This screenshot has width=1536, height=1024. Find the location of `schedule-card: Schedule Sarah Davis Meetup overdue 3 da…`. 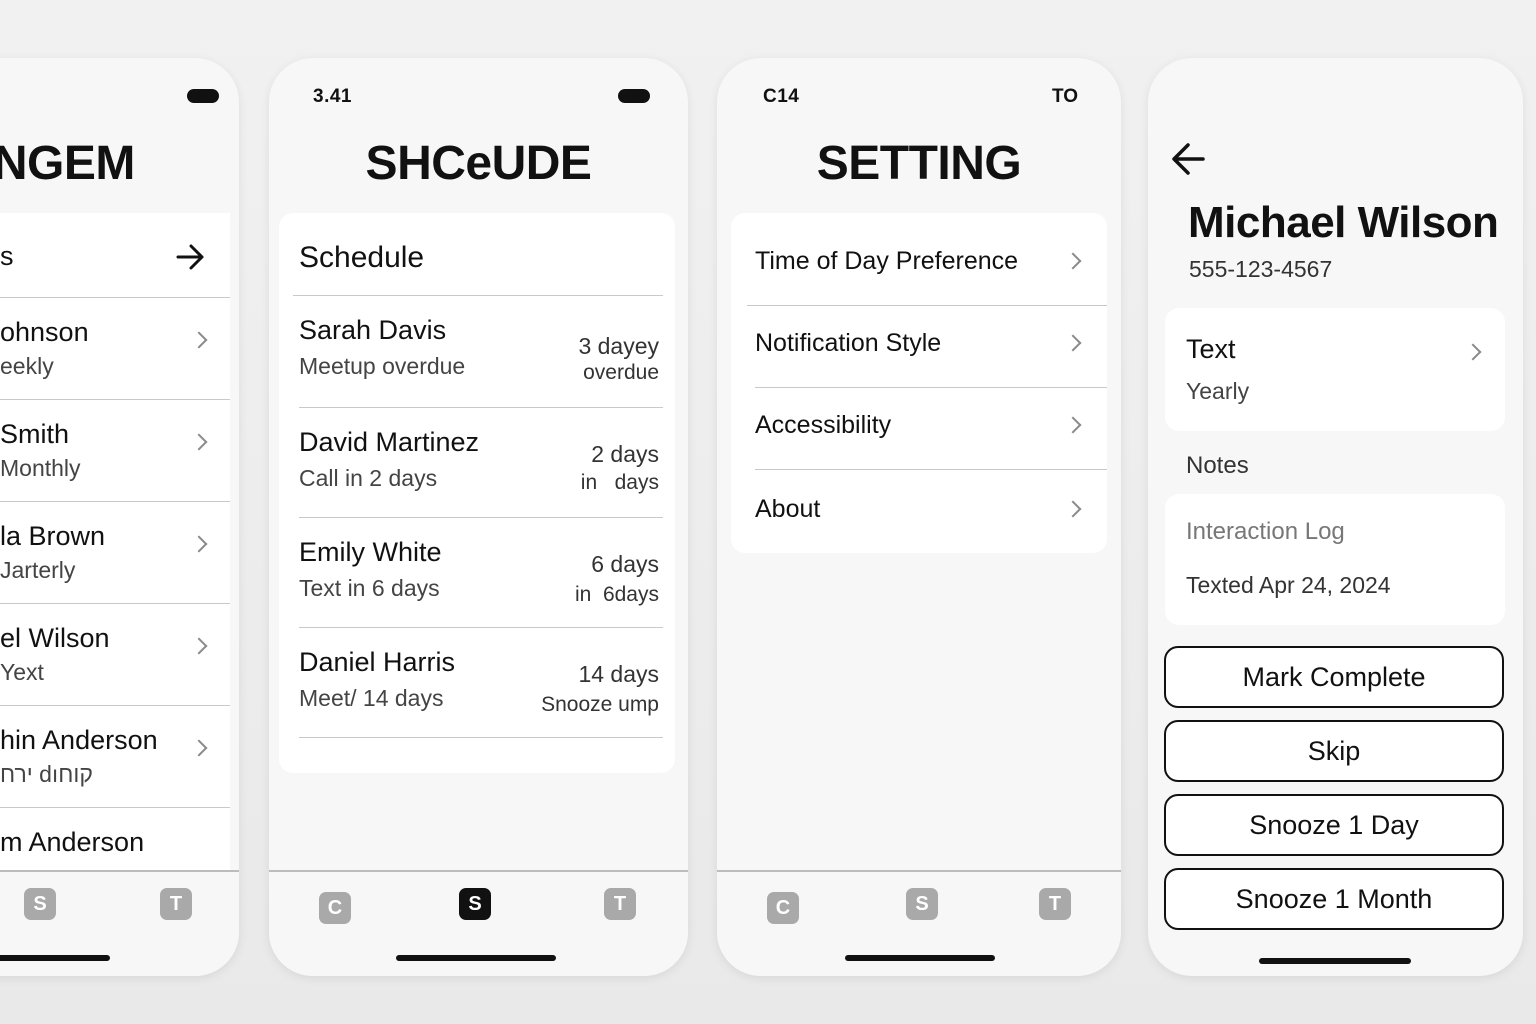

schedule-card: Schedule Sarah Davis Meetup overdue 3 da… is located at coordinates (477, 493).